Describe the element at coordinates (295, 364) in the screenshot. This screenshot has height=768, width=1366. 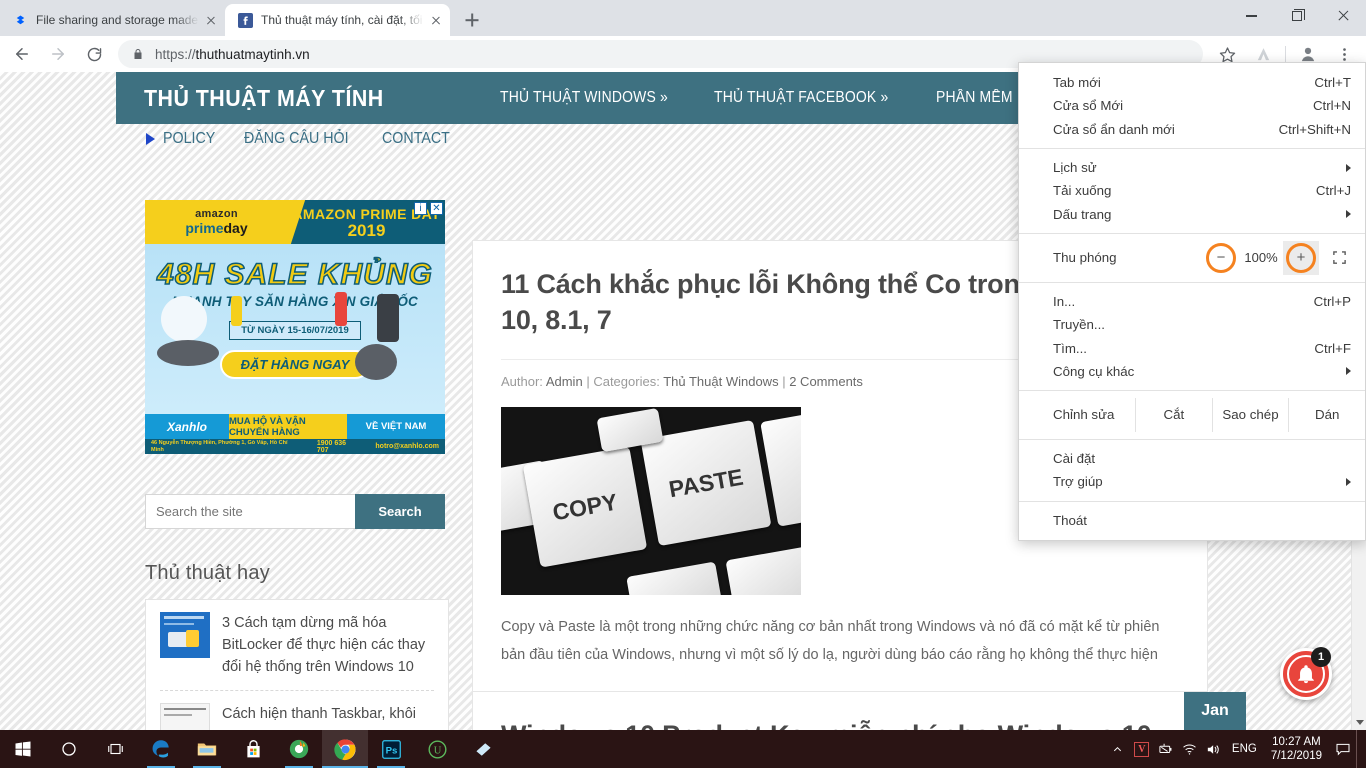
I see `ad-cta-button: ĐẶT HÀNG NGAY` at that location.